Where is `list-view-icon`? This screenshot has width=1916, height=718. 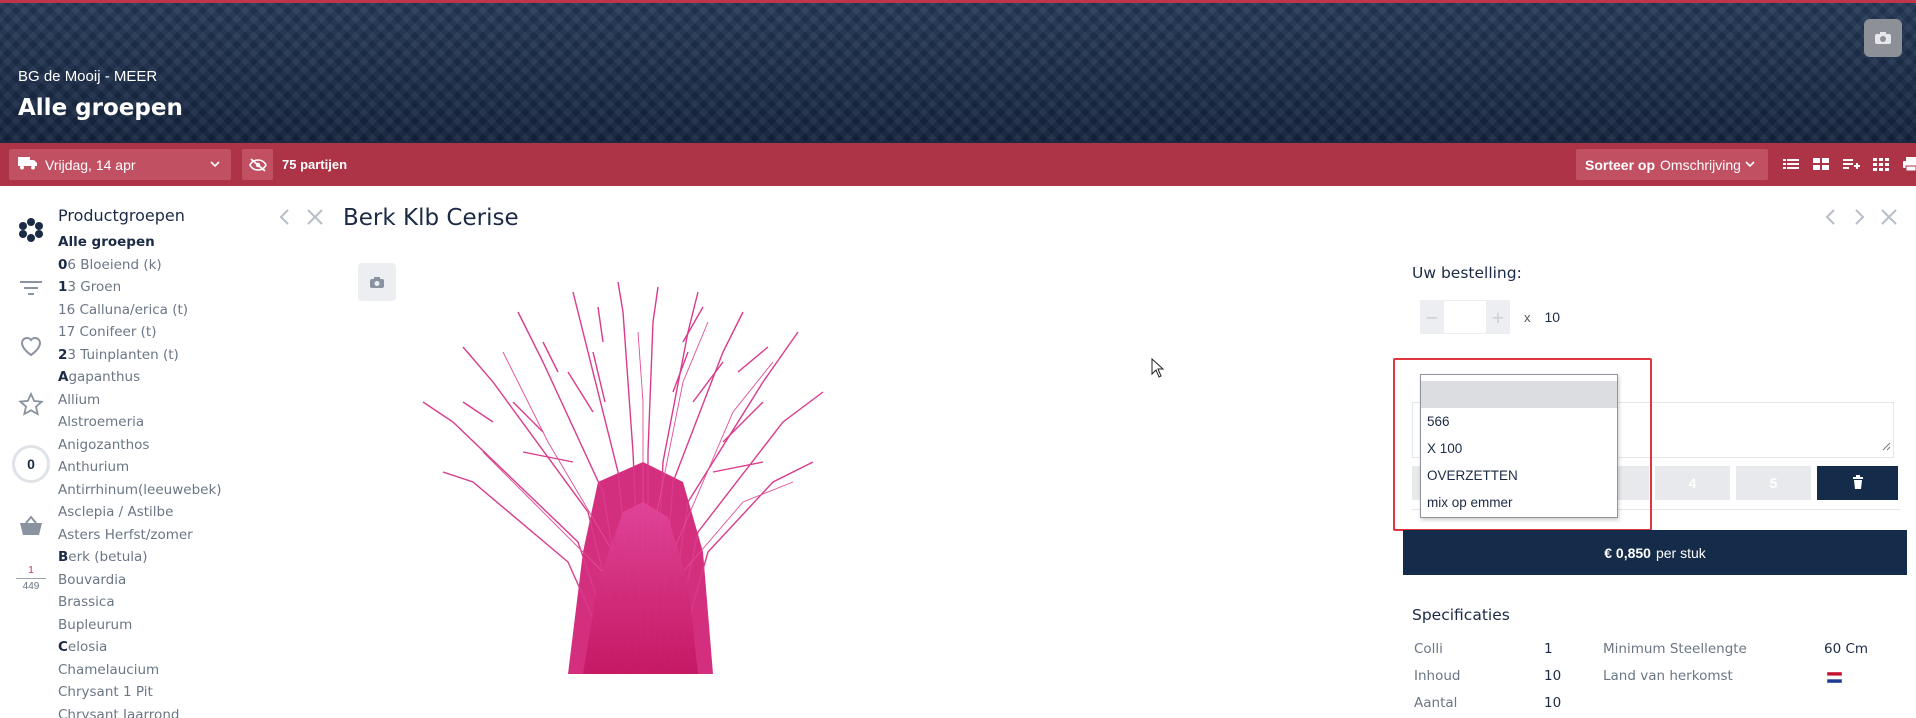
list-view-icon is located at coordinates (1791, 164).